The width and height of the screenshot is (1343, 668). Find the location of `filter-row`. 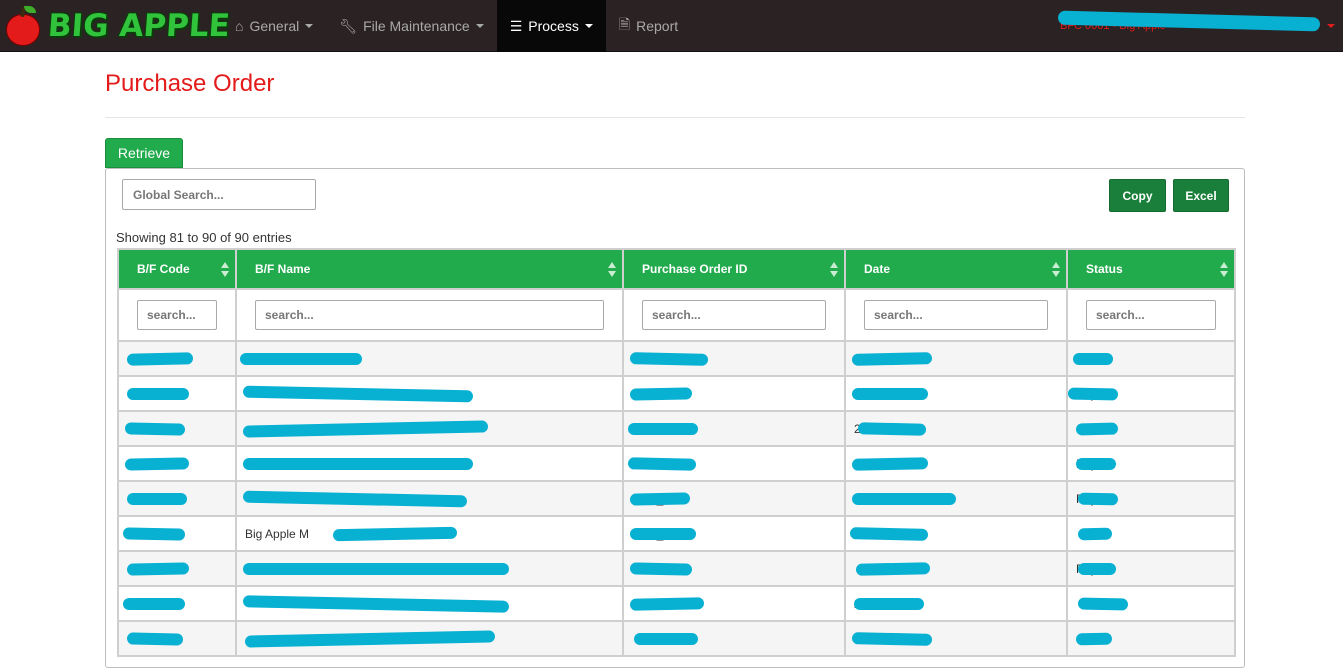

filter-row is located at coordinates (676, 315).